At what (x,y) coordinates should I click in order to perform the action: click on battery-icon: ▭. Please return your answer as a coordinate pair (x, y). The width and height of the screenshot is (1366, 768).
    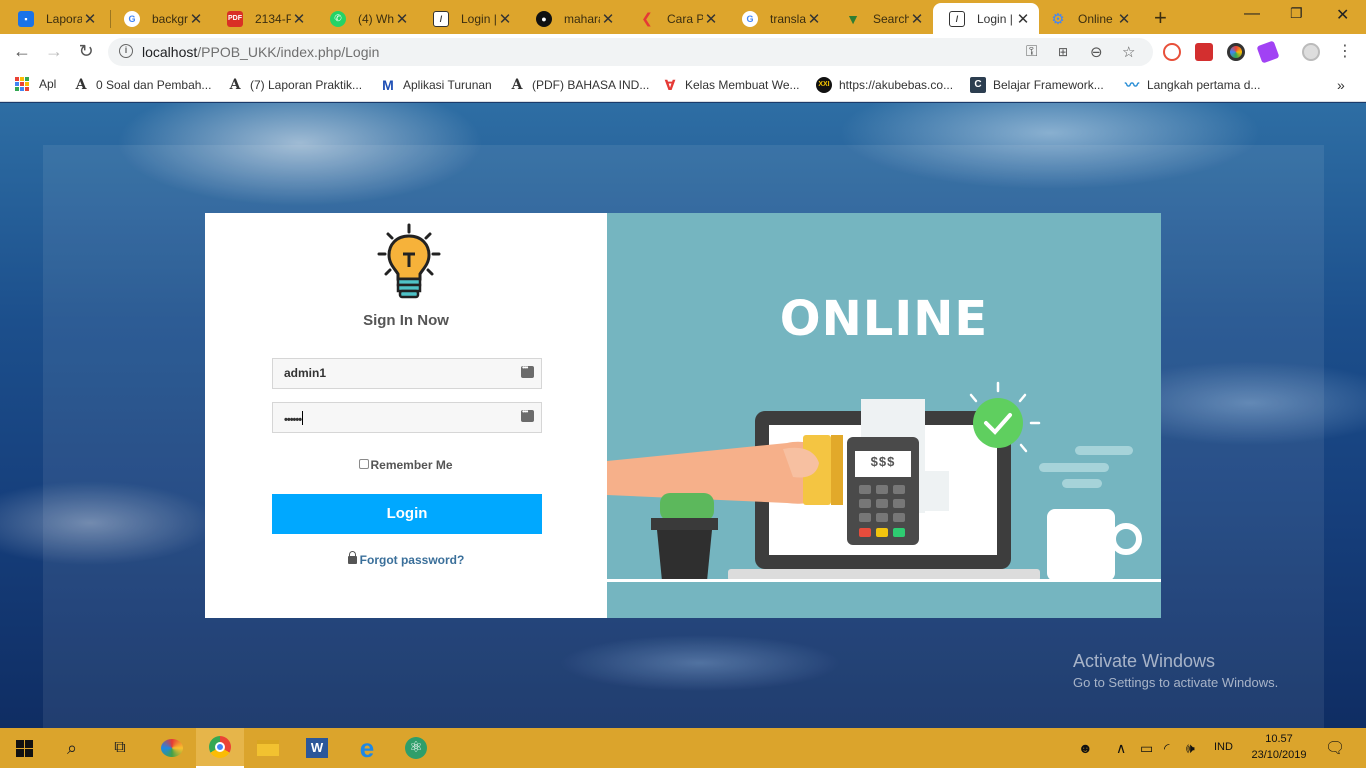
    Looking at the image, I should click on (1146, 748).